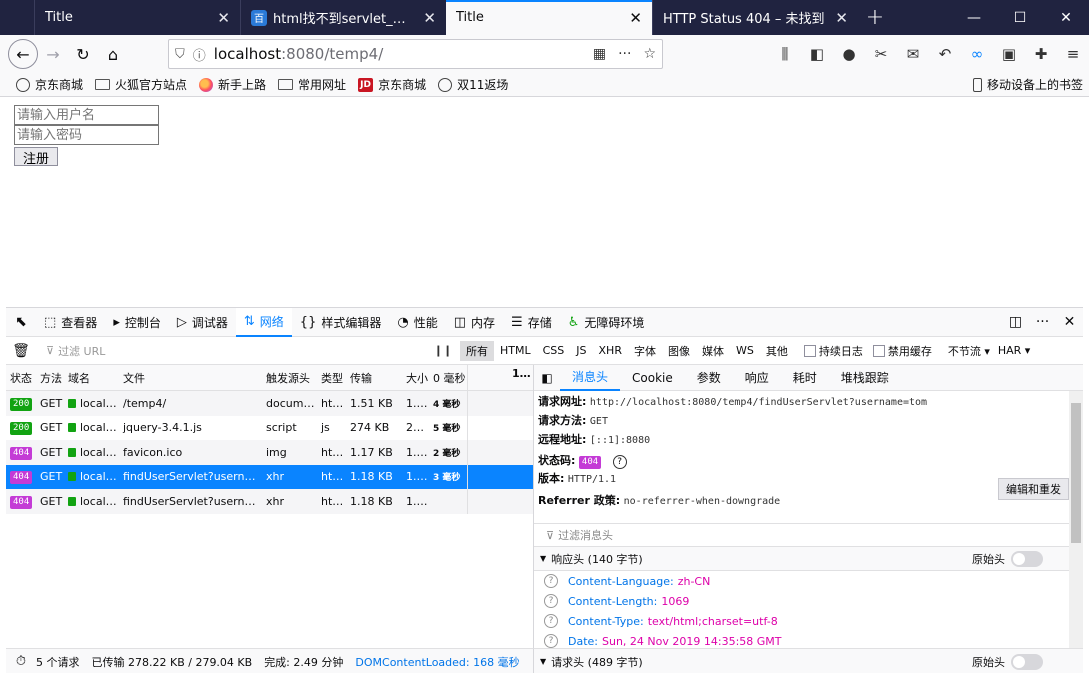 The height and width of the screenshot is (673, 1089). I want to click on devtools-menu-icon: ···, so click(1042, 322).